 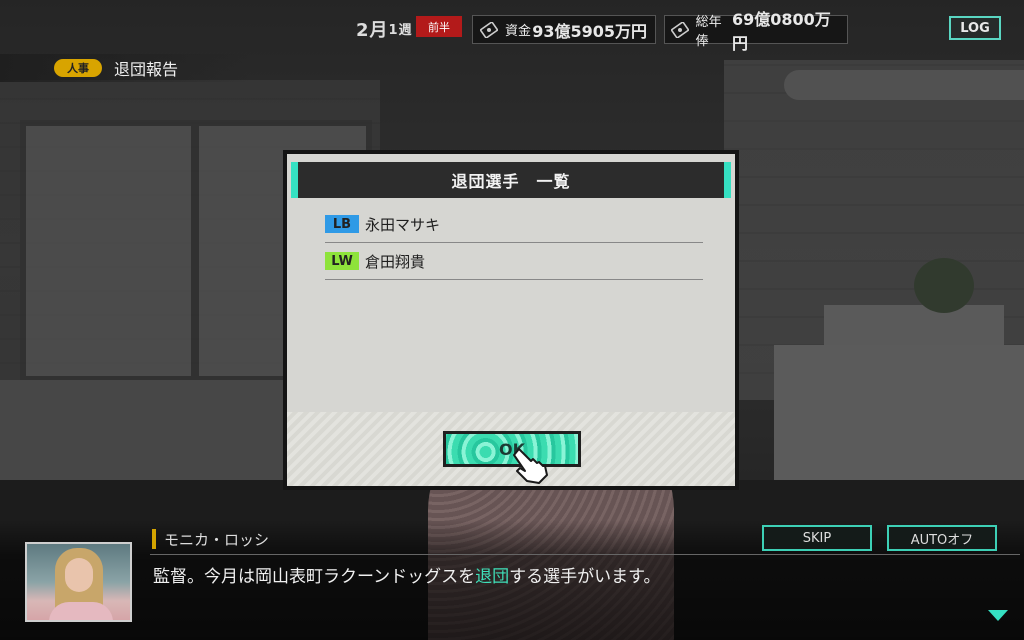 I want to click on log-button: LOG, so click(x=975, y=28).